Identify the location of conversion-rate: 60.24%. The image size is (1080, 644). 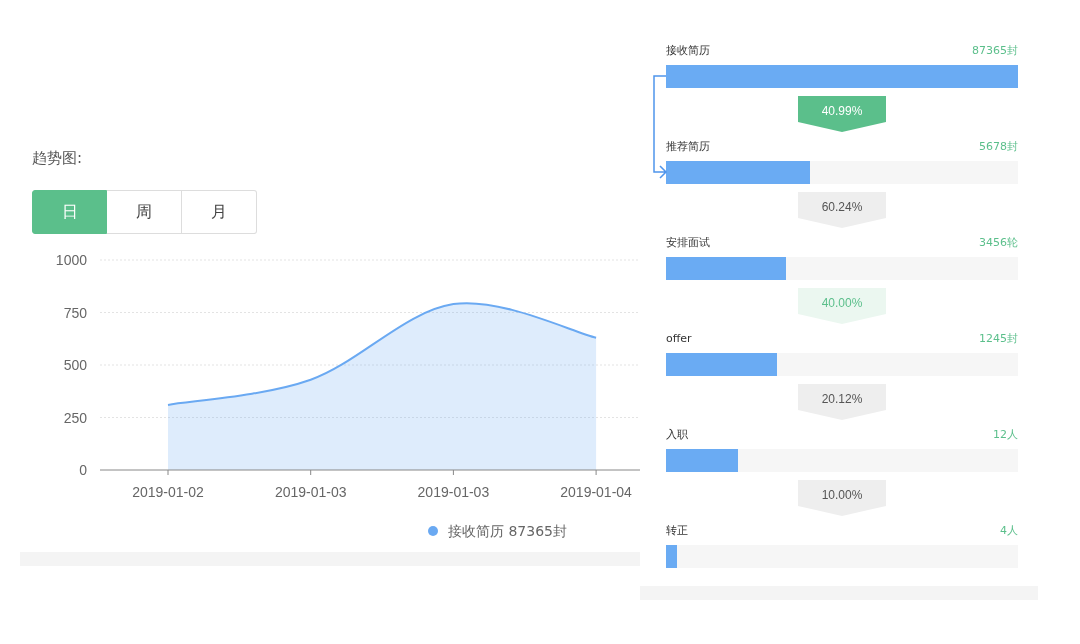
(842, 210).